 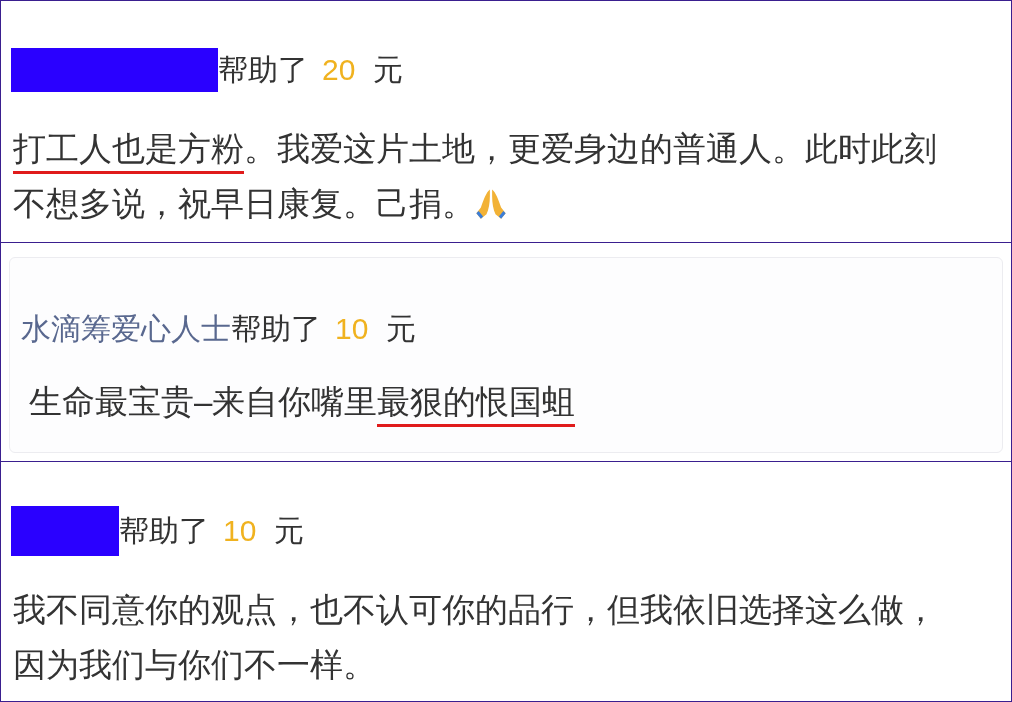 What do you see at coordinates (339, 70) in the screenshot?
I see `donation-amount: 20` at bounding box center [339, 70].